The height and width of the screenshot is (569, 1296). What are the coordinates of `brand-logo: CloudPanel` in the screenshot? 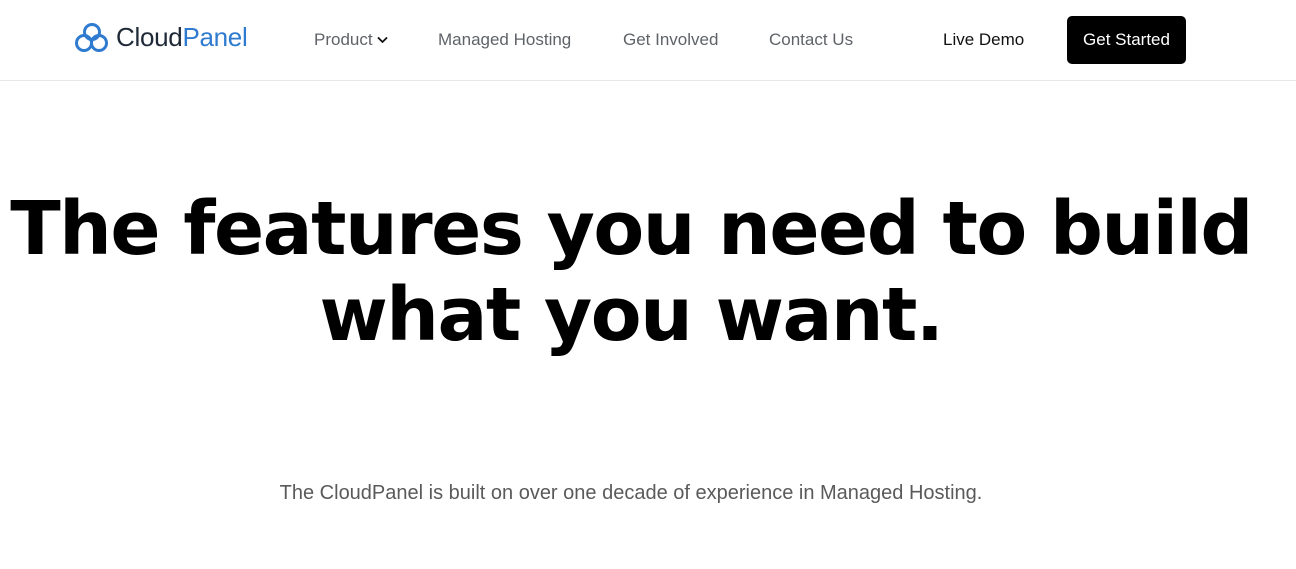 It's located at (161, 37).